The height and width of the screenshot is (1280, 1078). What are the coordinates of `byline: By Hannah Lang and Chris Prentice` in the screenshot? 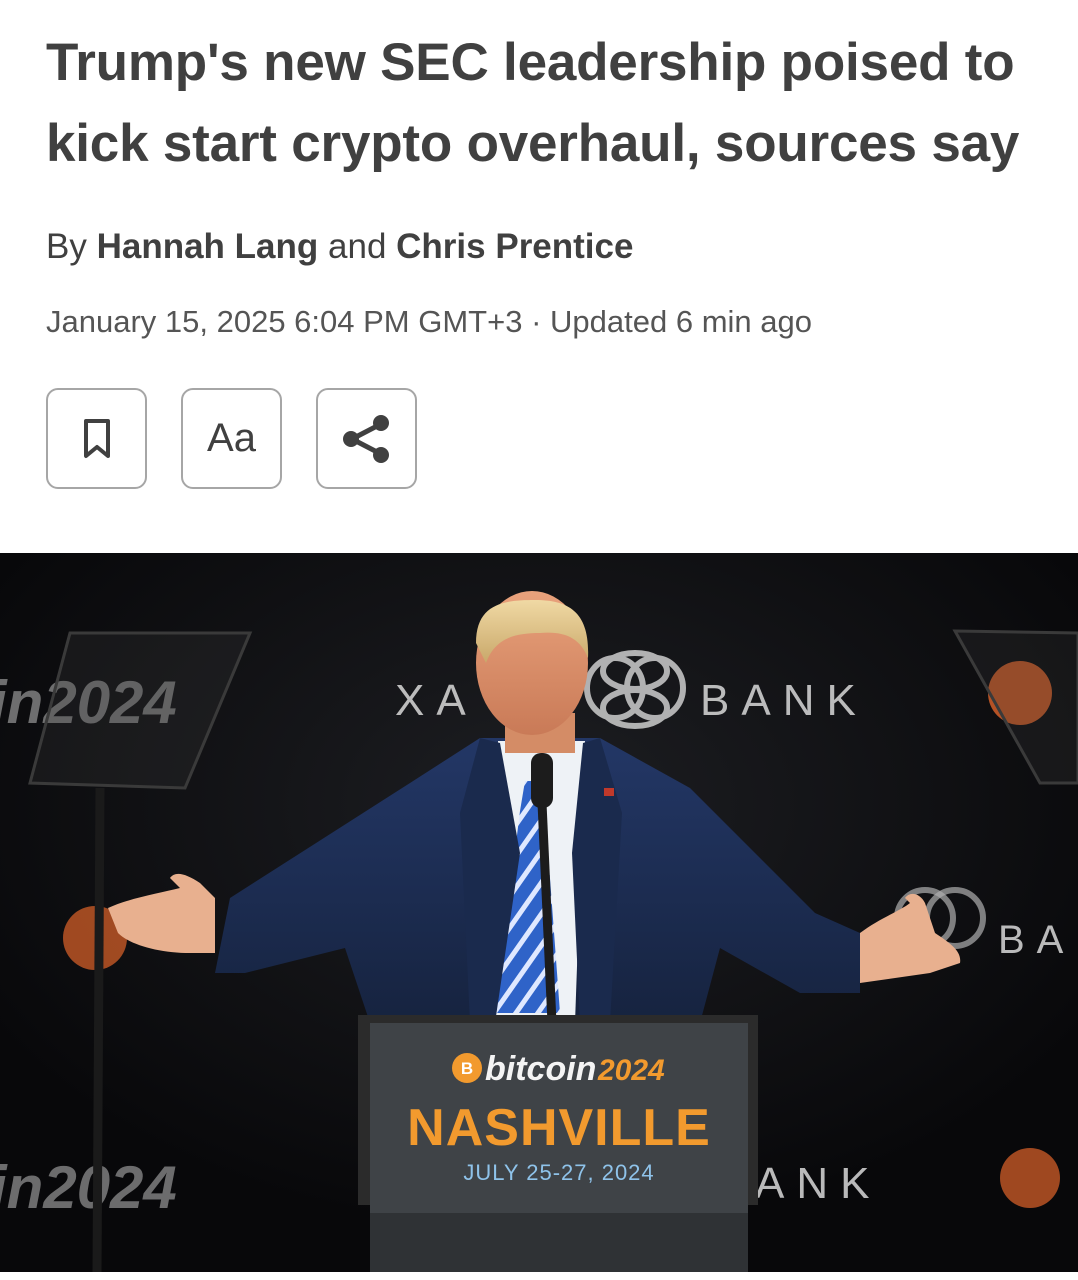 It's located at (339, 247).